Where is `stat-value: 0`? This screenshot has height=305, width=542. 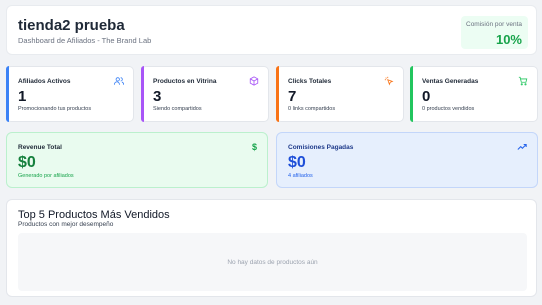
stat-value: 0 is located at coordinates (426, 96).